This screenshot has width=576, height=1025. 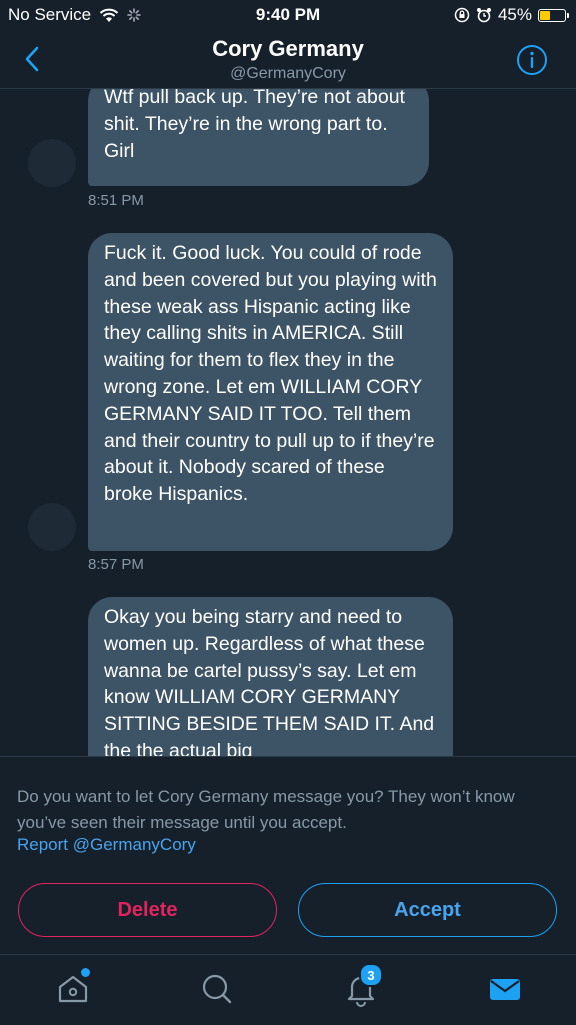 I want to click on battery-percent: 45%, so click(x=514, y=14).